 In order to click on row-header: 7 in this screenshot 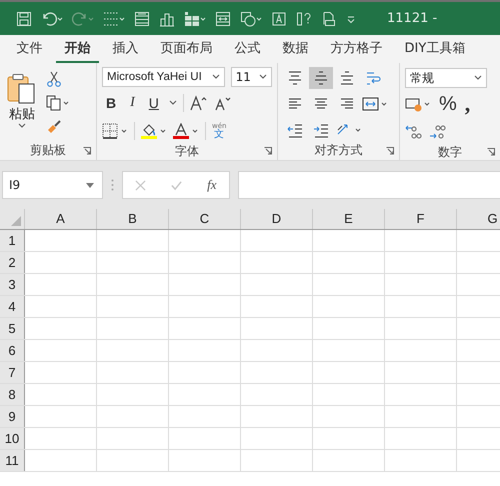, I will do `click(12, 372)`.